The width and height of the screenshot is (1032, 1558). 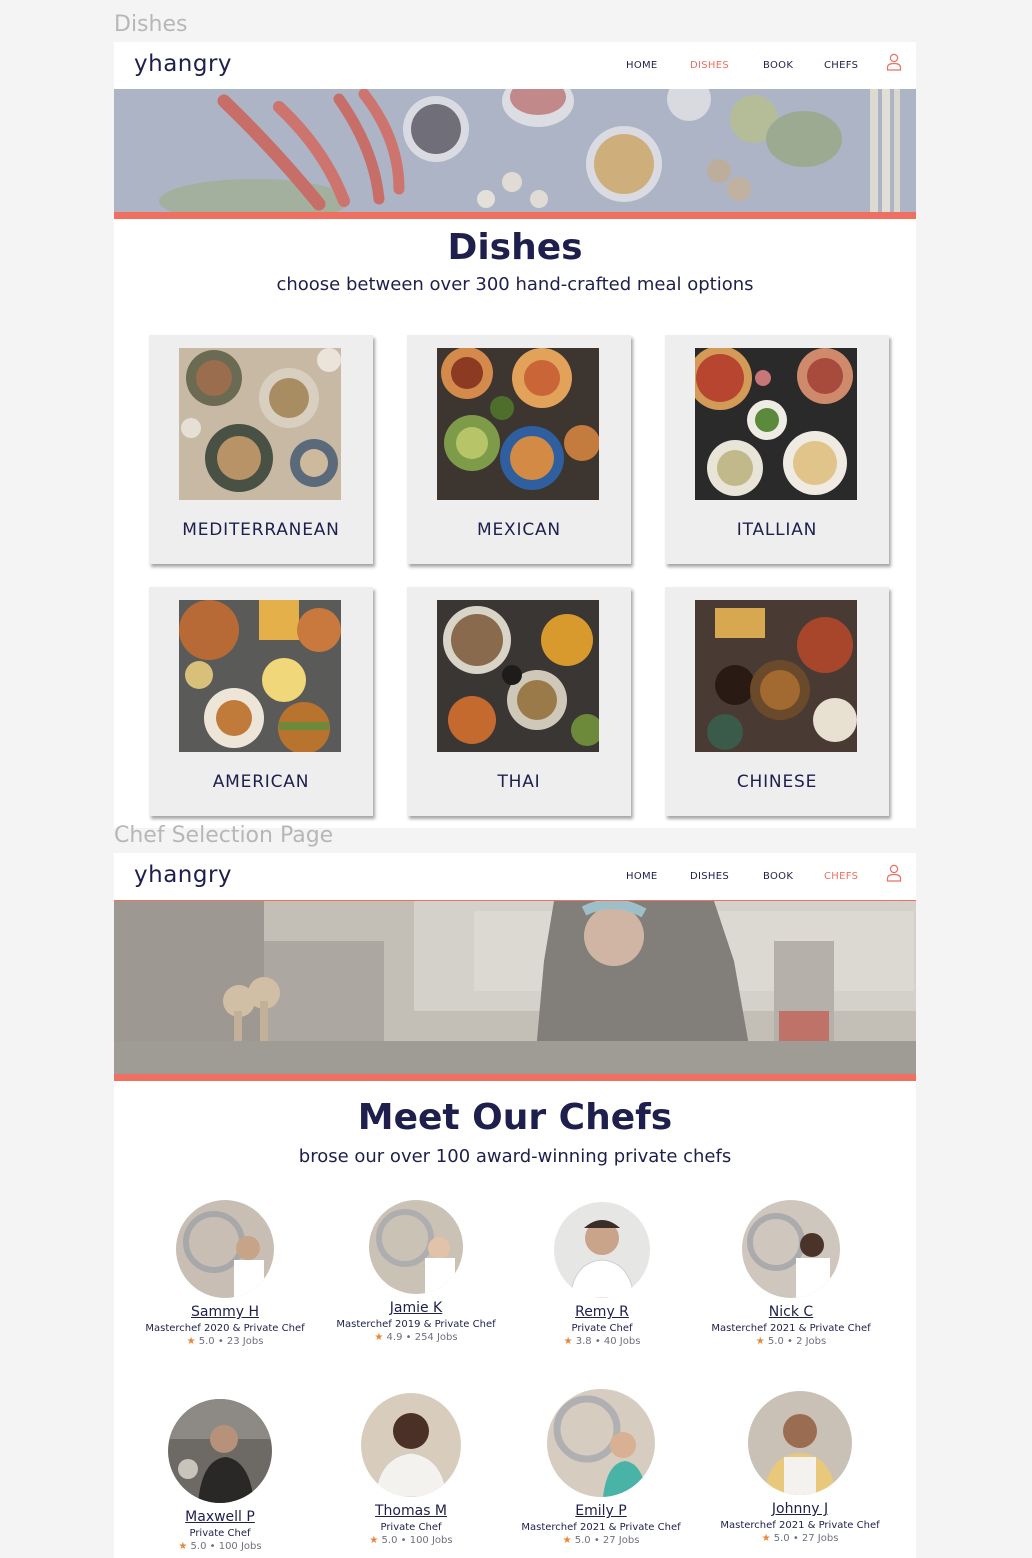 I want to click on chef-name: Nick C, so click(x=791, y=1312).